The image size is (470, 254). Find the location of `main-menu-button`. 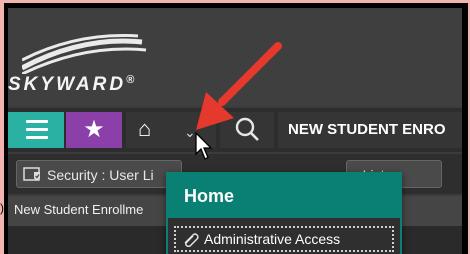

main-menu-button is located at coordinates (36, 130).